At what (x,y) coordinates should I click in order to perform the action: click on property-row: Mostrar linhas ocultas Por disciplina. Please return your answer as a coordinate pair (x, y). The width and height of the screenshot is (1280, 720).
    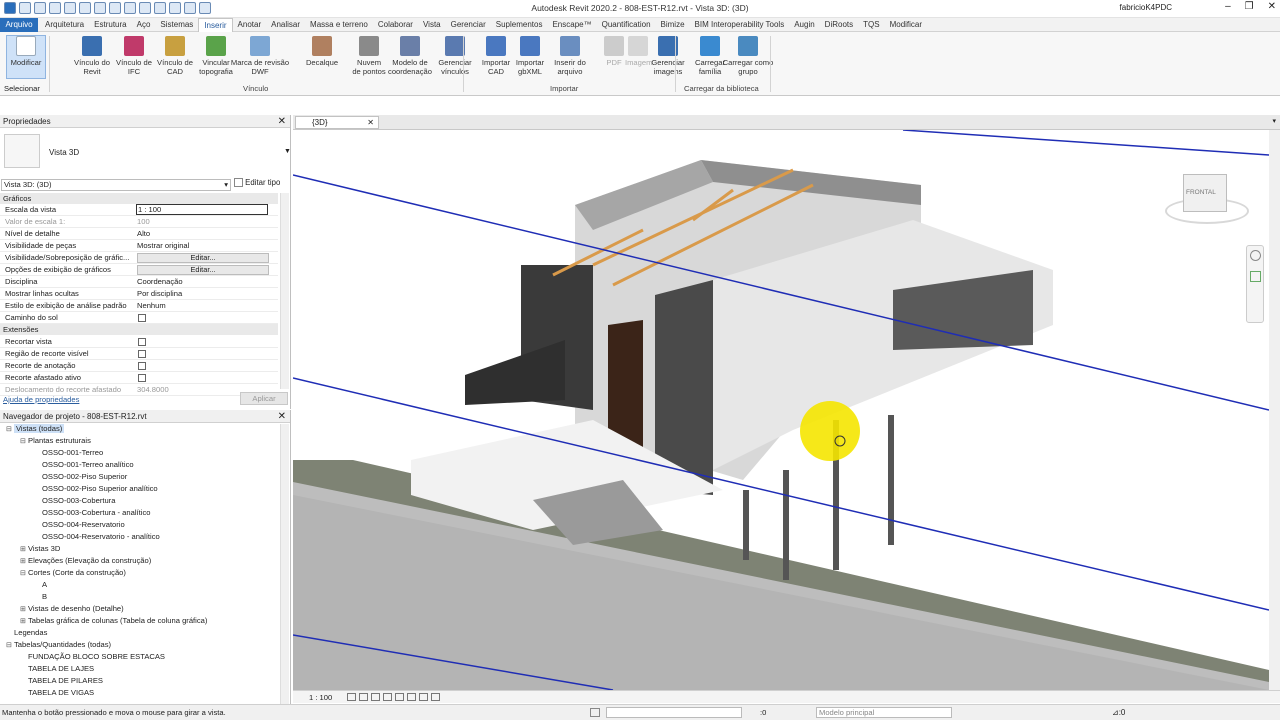
    Looking at the image, I should click on (139, 294).